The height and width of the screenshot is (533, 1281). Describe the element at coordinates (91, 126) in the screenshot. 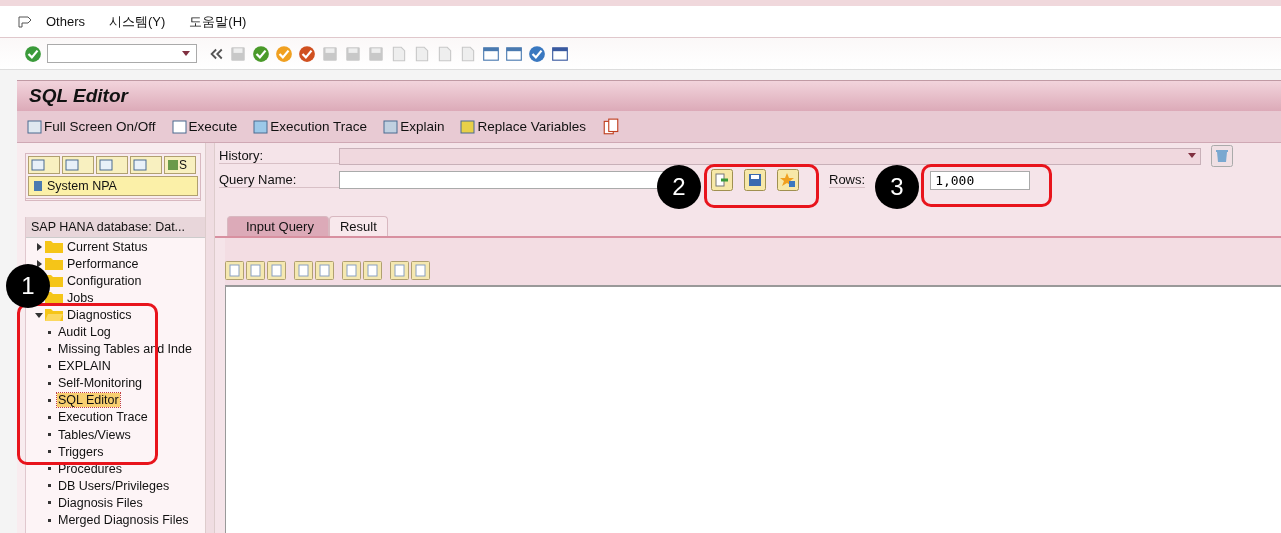

I see `toolbar-button: Full Screen On/Off` at that location.